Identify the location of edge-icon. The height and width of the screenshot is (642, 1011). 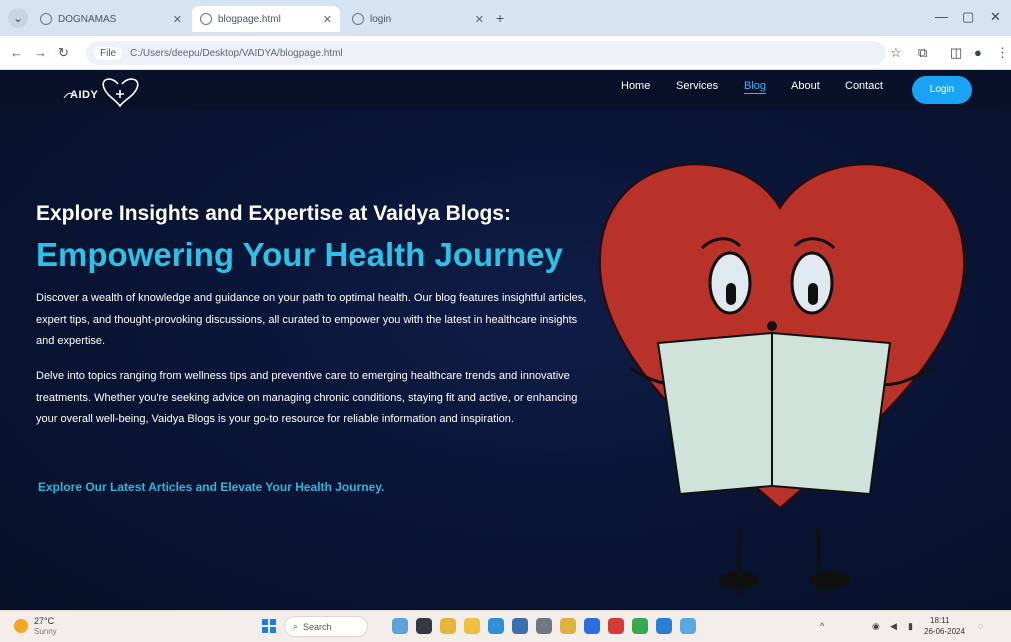
(496, 626).